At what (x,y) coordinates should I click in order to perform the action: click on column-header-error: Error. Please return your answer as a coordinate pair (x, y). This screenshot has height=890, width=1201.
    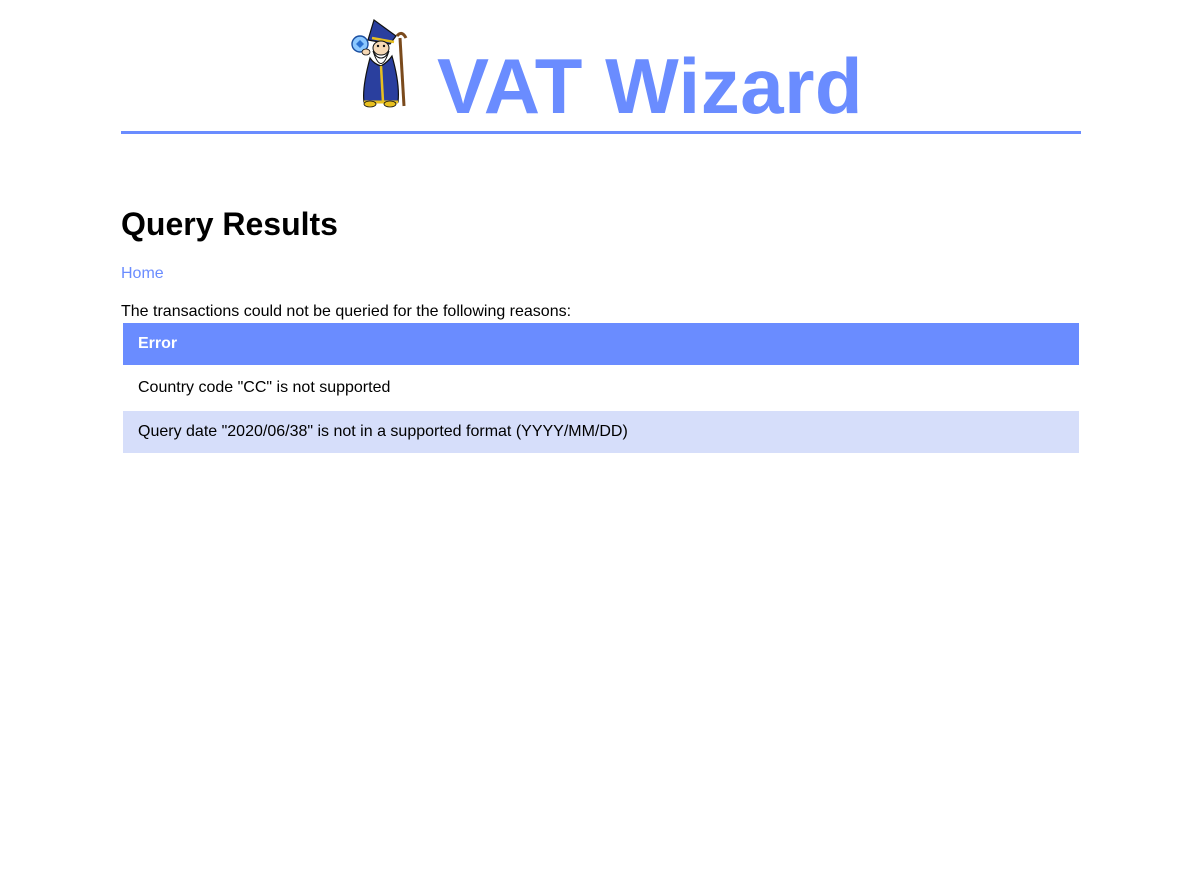
    Looking at the image, I should click on (601, 344).